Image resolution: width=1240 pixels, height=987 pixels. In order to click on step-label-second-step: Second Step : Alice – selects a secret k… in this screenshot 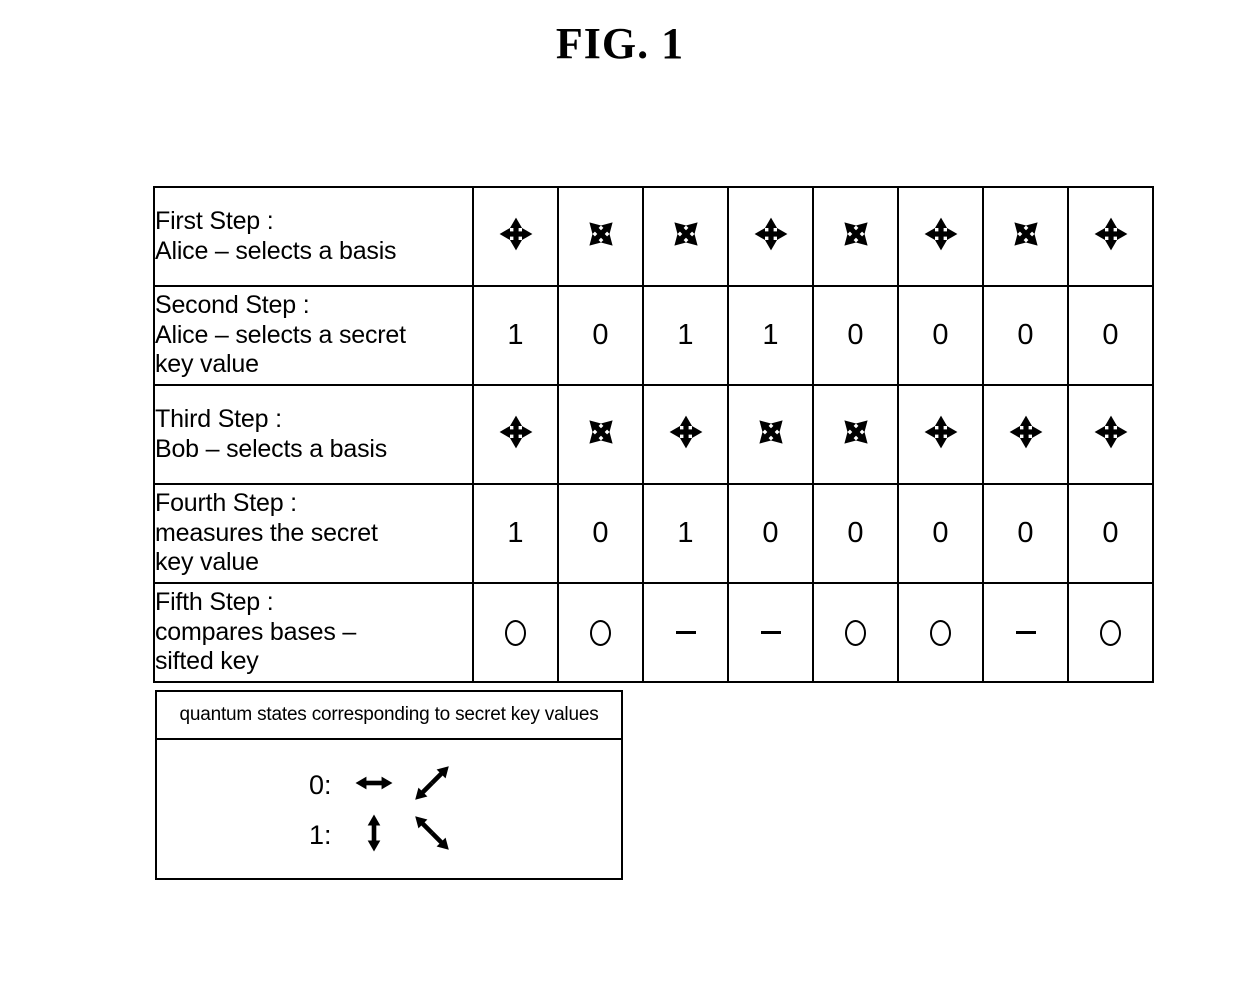, I will do `click(313, 335)`.